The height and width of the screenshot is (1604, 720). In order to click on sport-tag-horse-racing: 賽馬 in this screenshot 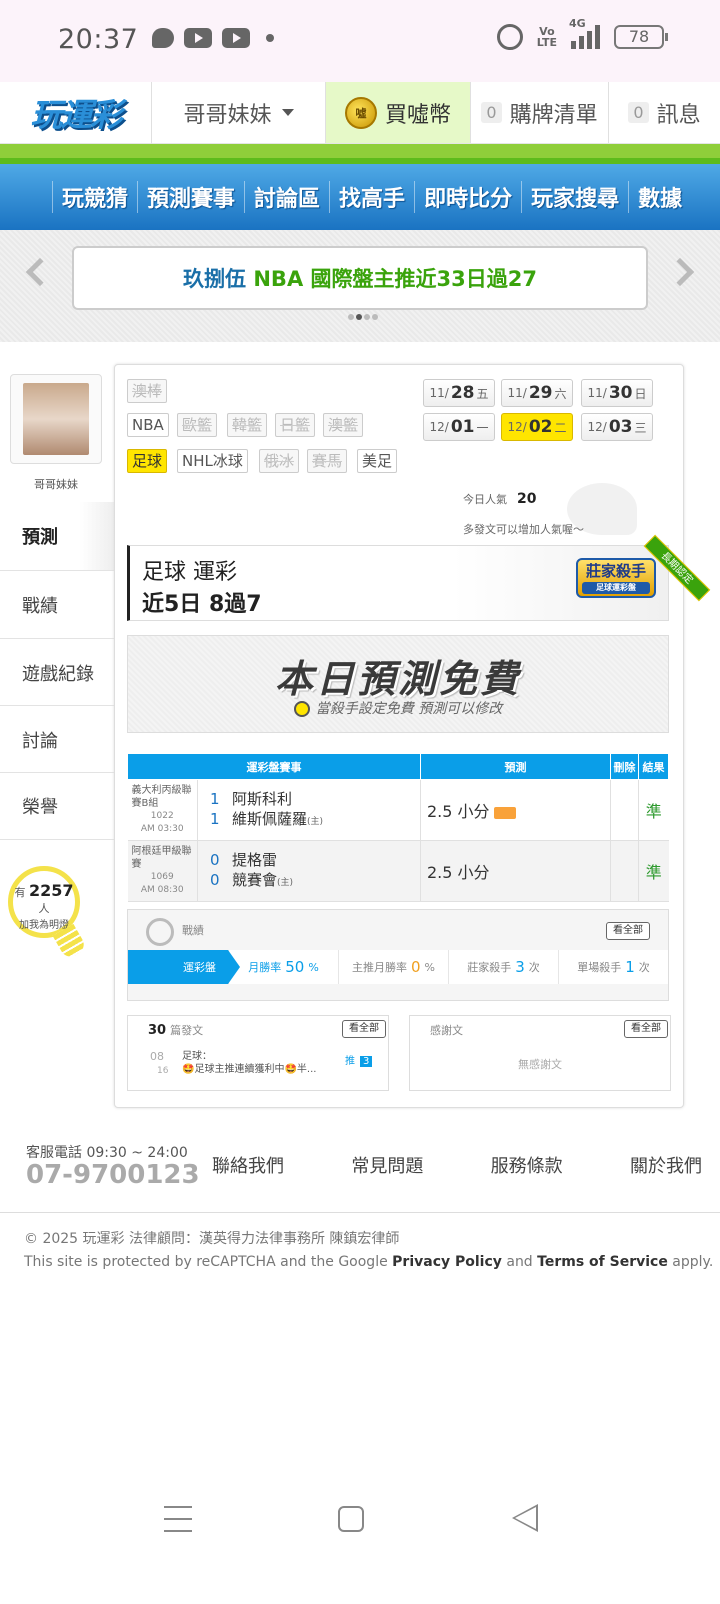, I will do `click(327, 461)`.